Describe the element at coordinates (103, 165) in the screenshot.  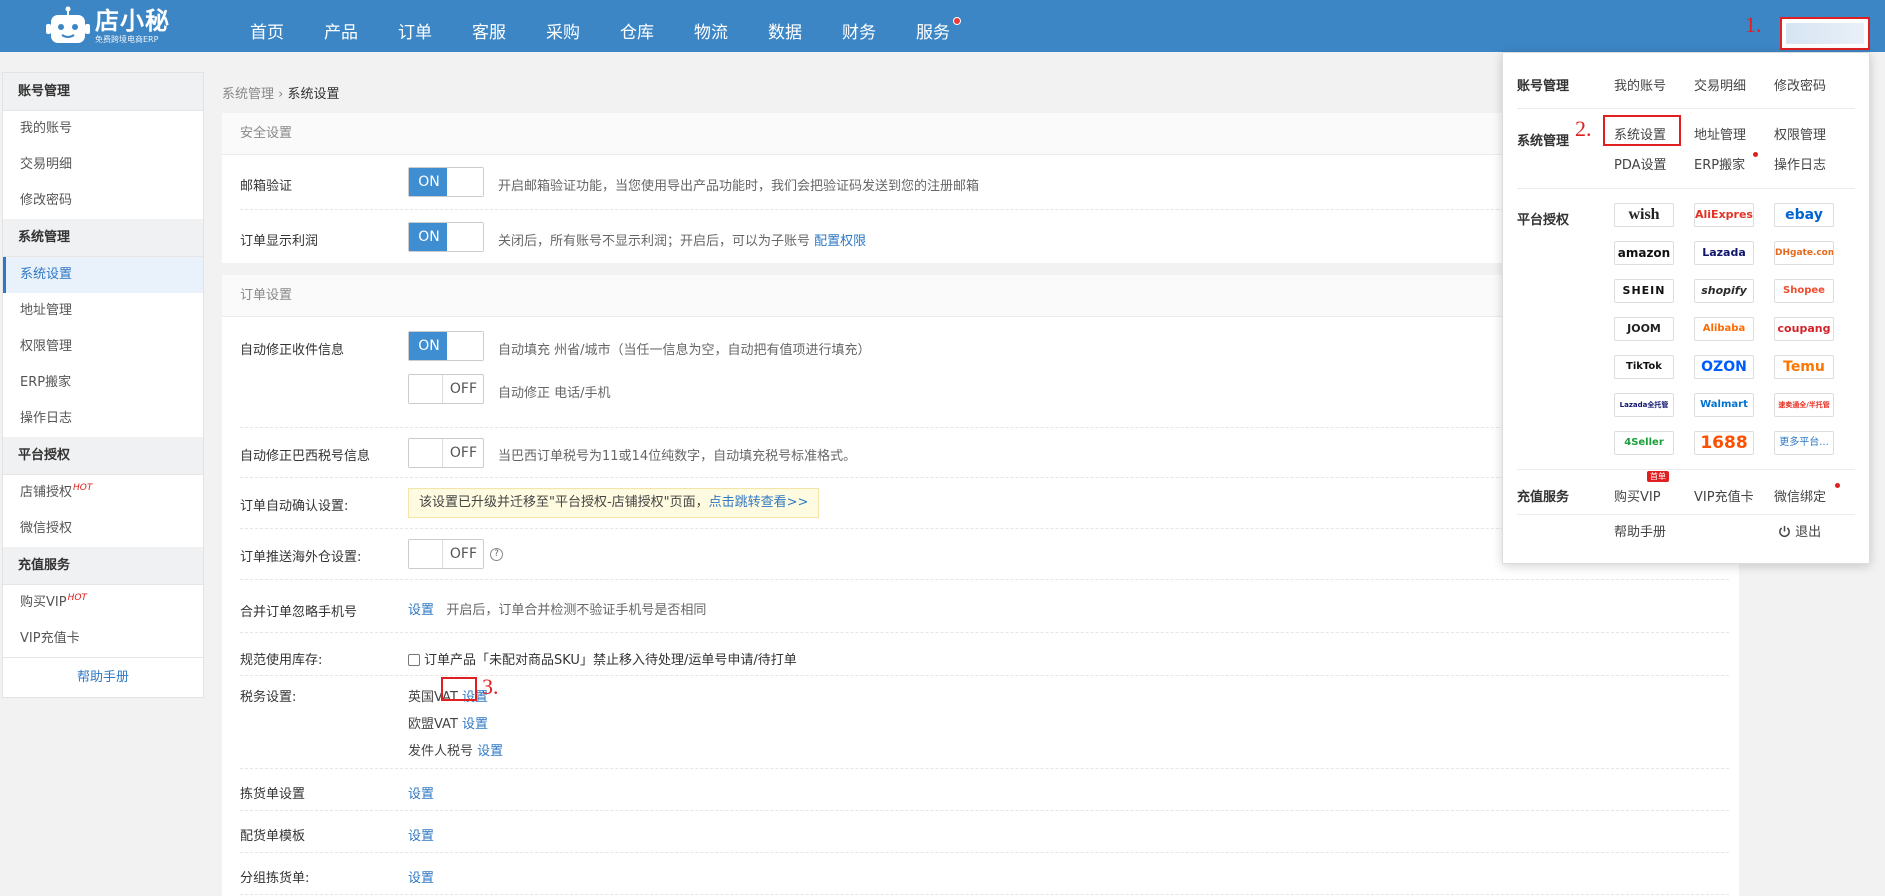
I see `sidebar-item-transactions: 交易明细` at that location.